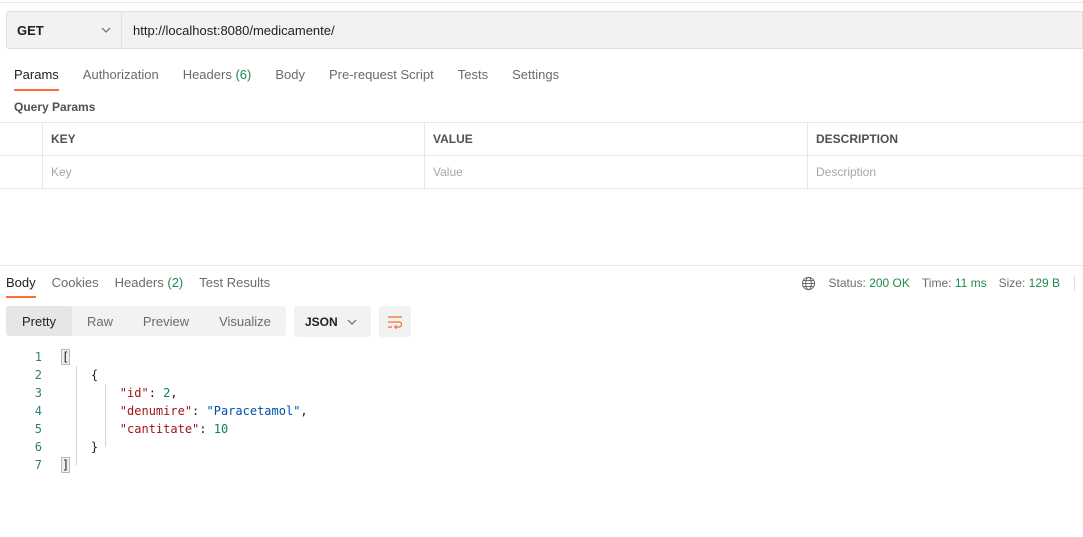  What do you see at coordinates (89, 393) in the screenshot?
I see `code-line: 3 "id": 2,` at bounding box center [89, 393].